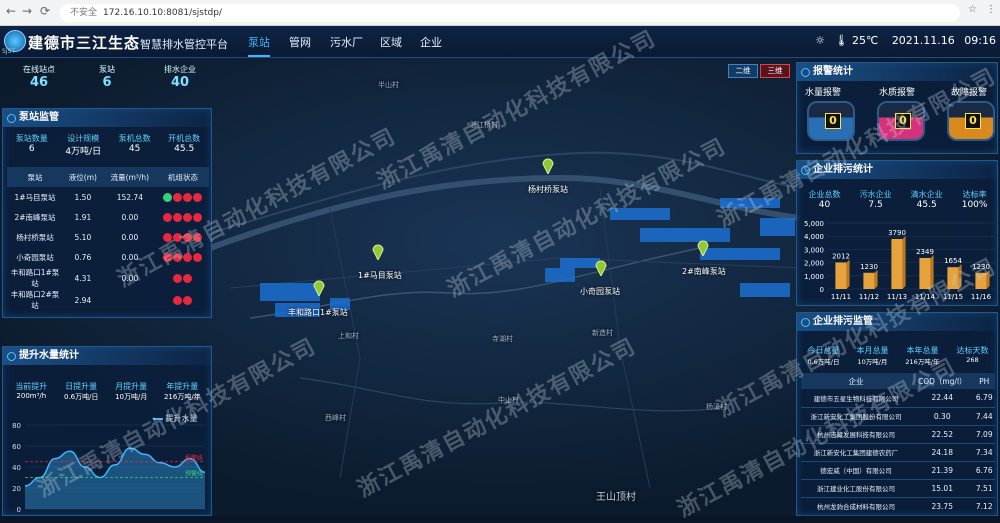 This screenshot has width=1000, height=523. What do you see at coordinates (869, 267) in the screenshot?
I see `bar-data-label: 1230` at bounding box center [869, 267].